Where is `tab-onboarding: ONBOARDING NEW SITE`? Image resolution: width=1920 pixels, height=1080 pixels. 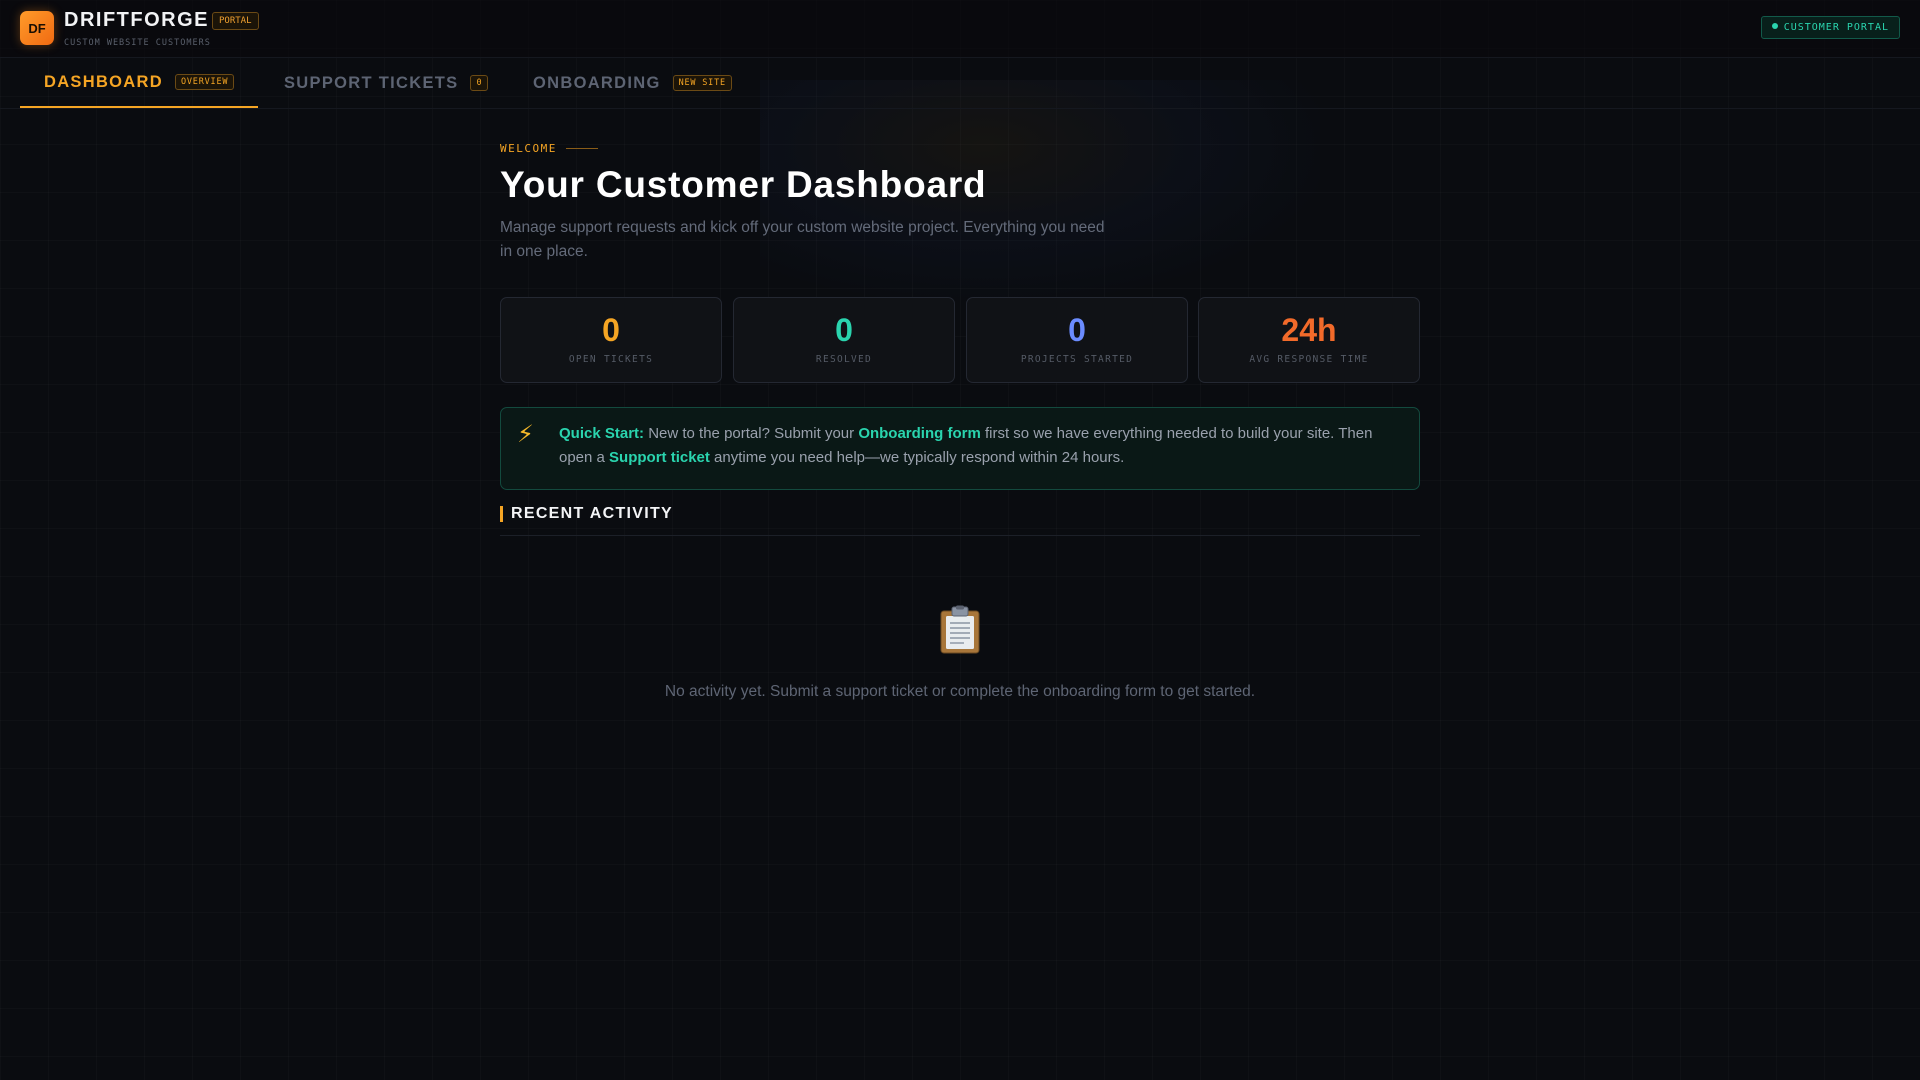
tab-onboarding: ONBOARDING NEW SITE is located at coordinates (632, 83).